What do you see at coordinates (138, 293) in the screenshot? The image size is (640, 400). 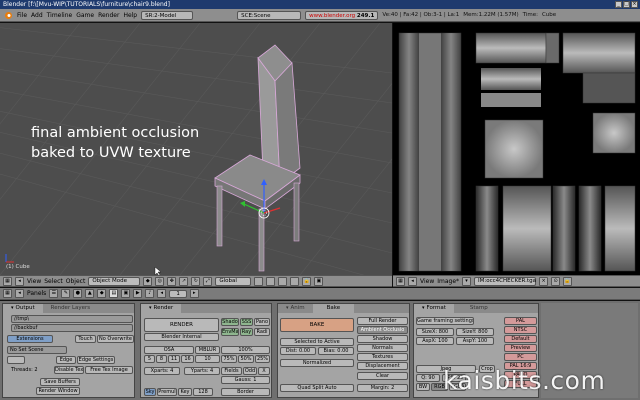 I see `anim-sub-icon: ▶` at bounding box center [138, 293].